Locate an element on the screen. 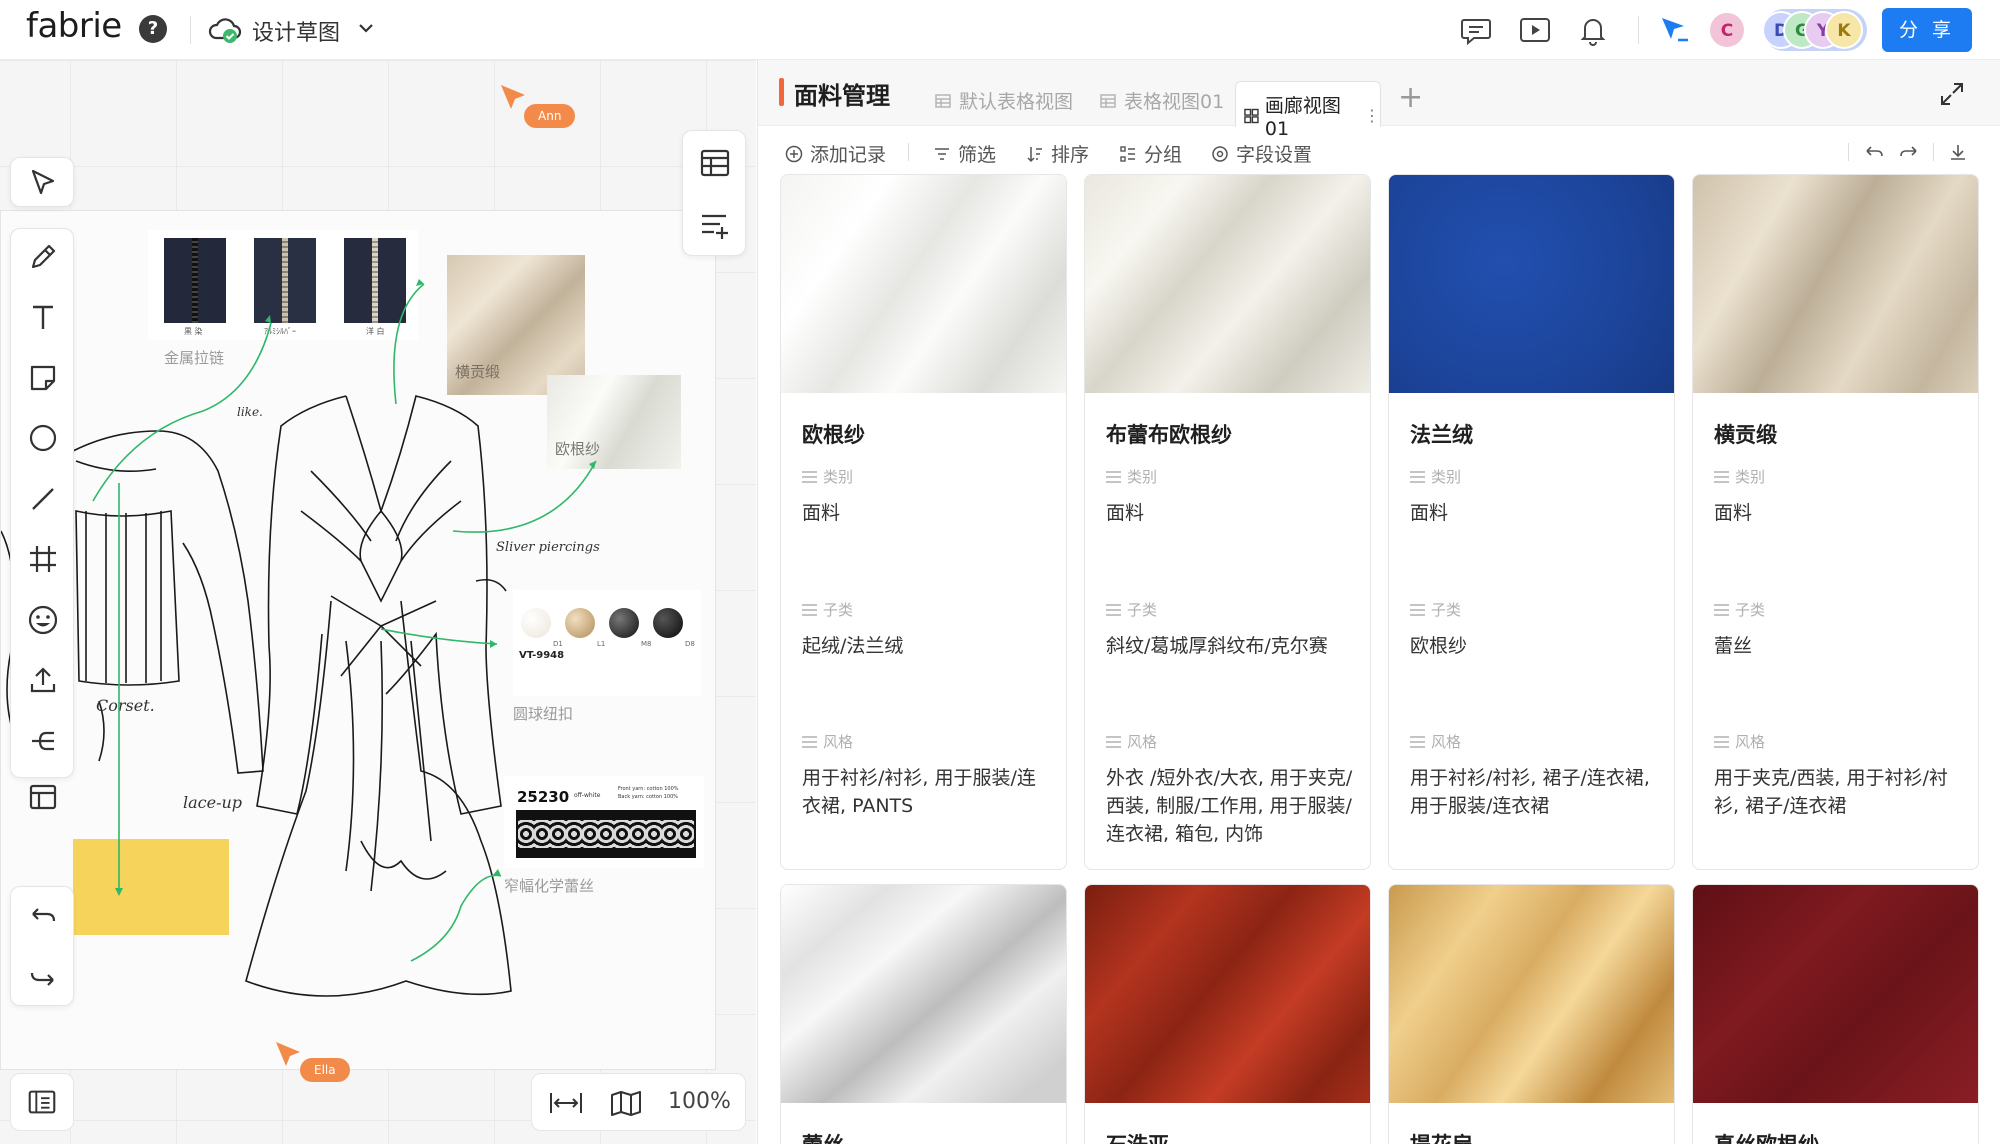 This screenshot has width=2000, height=1144. card-title: 布蕾布欧根纱 is located at coordinates (1169, 435).